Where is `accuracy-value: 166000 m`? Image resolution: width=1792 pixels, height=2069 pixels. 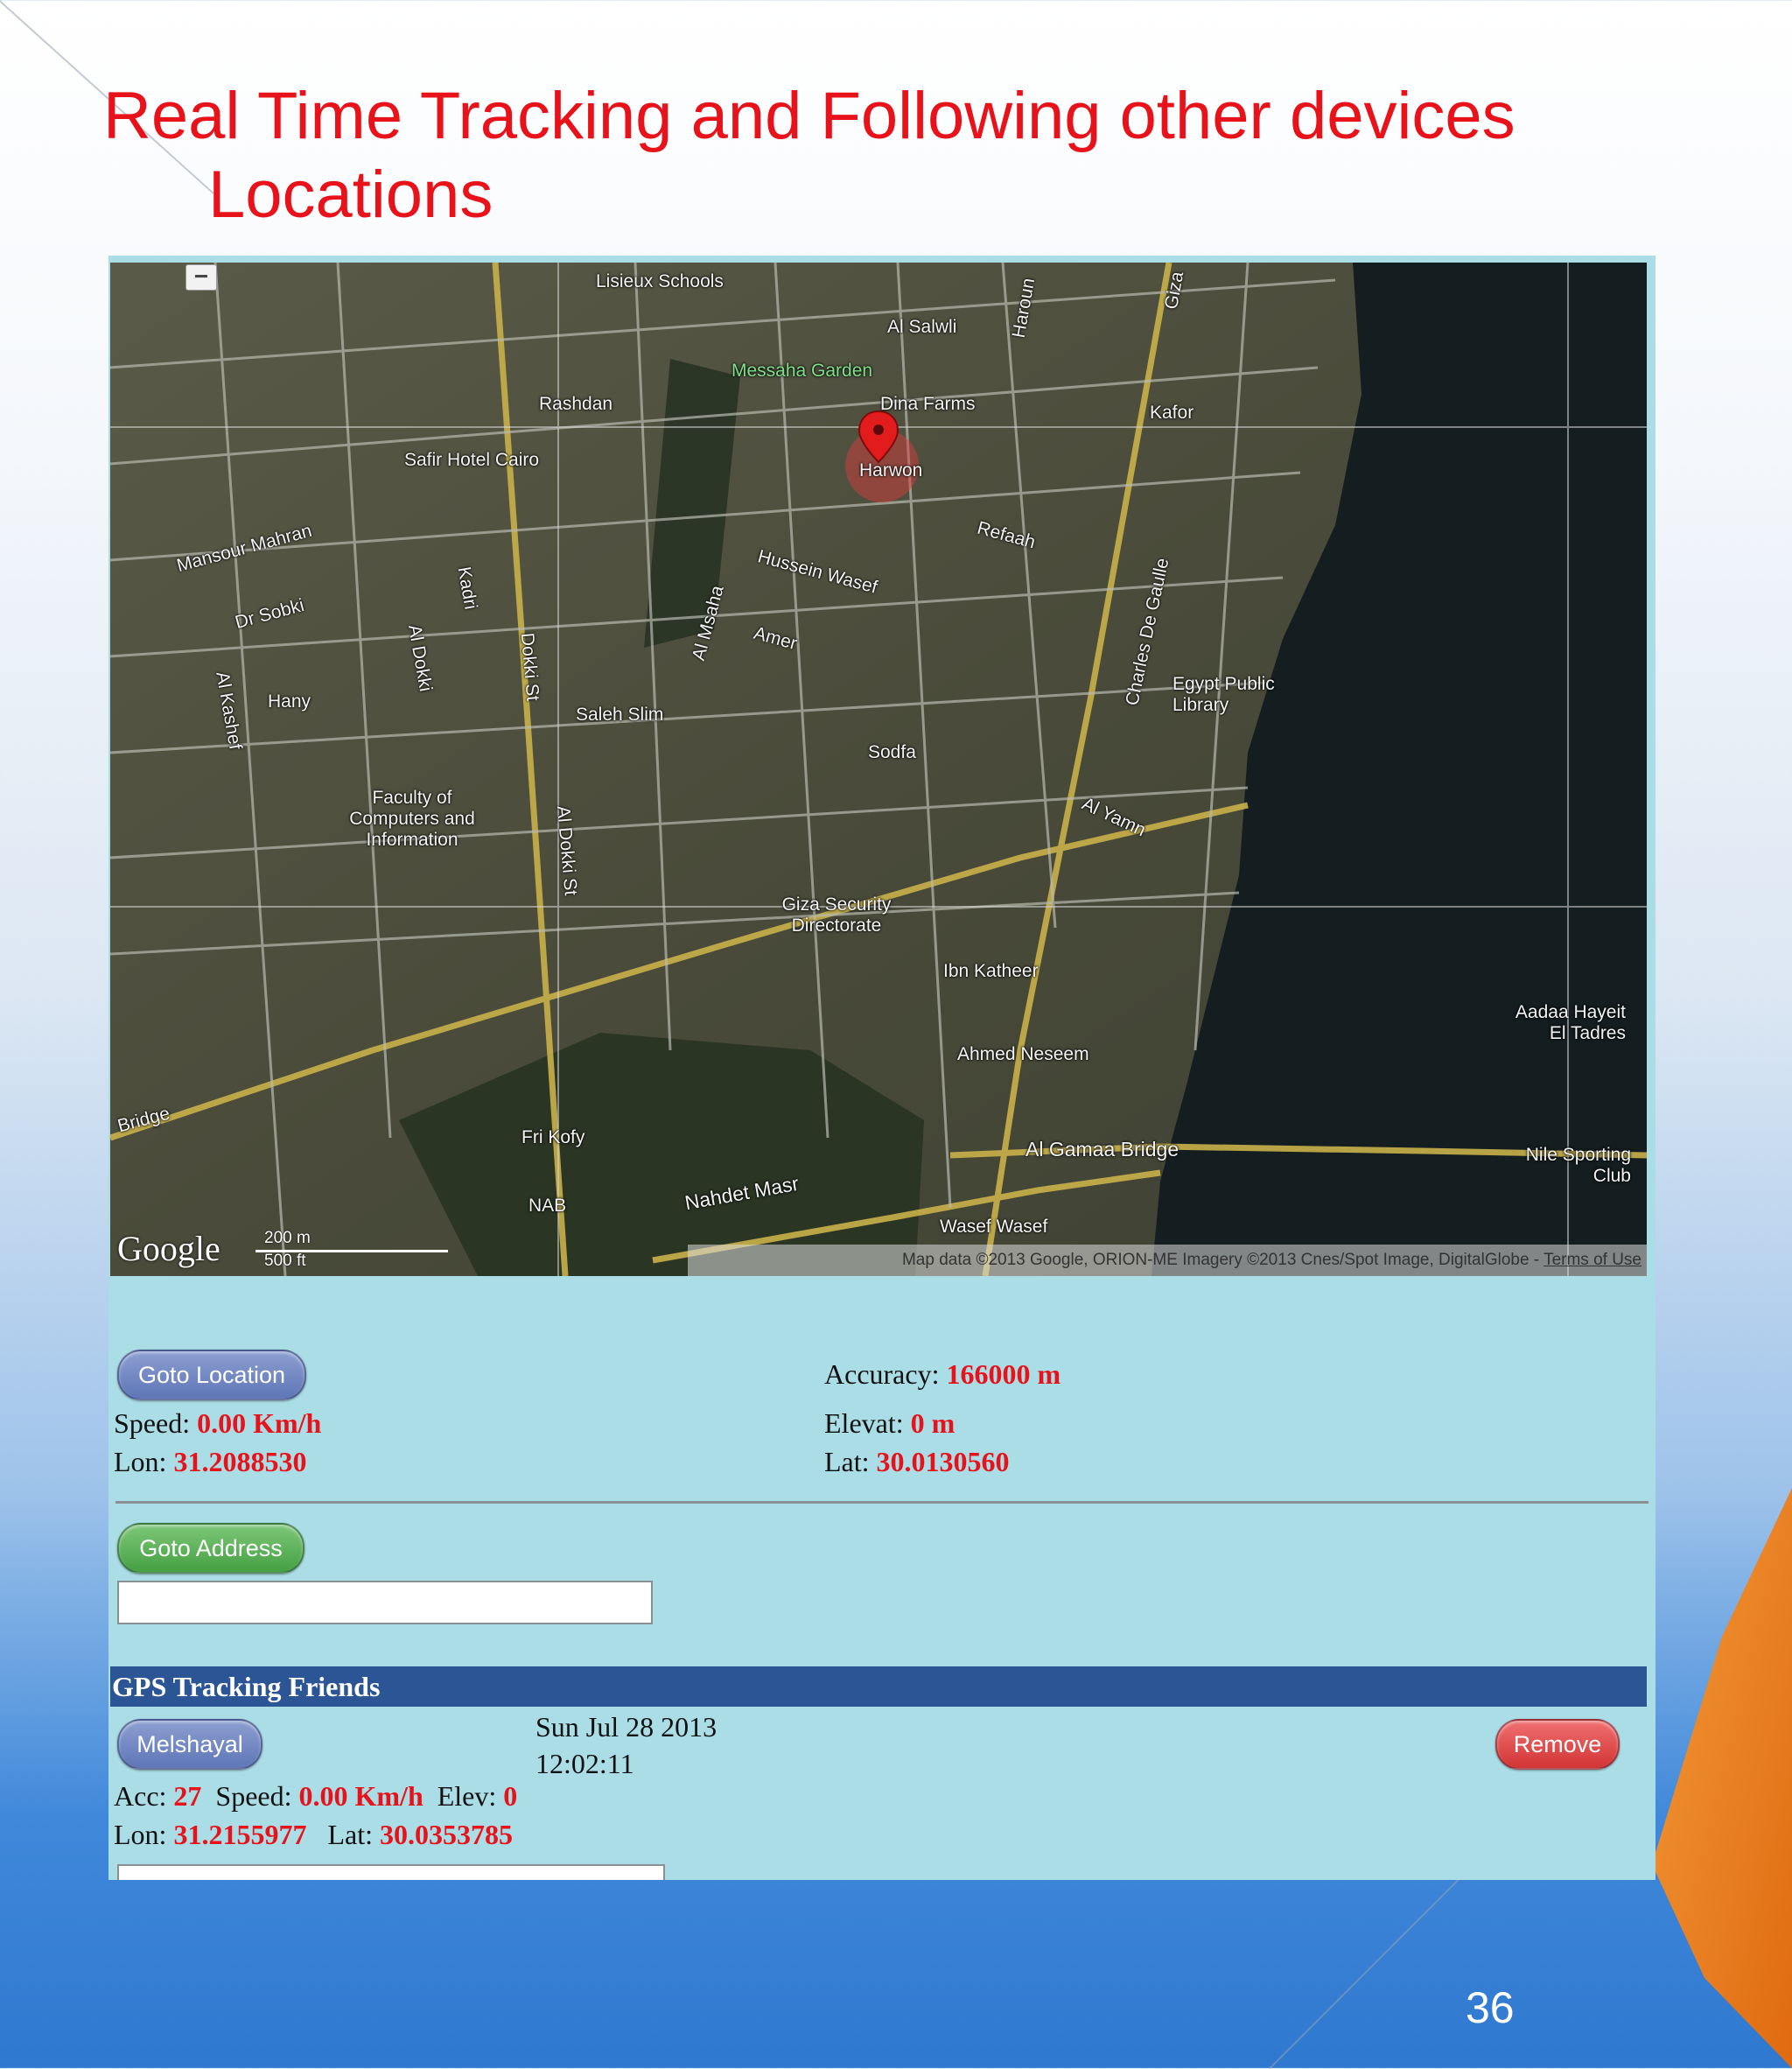 accuracy-value: 166000 m is located at coordinates (1003, 1374).